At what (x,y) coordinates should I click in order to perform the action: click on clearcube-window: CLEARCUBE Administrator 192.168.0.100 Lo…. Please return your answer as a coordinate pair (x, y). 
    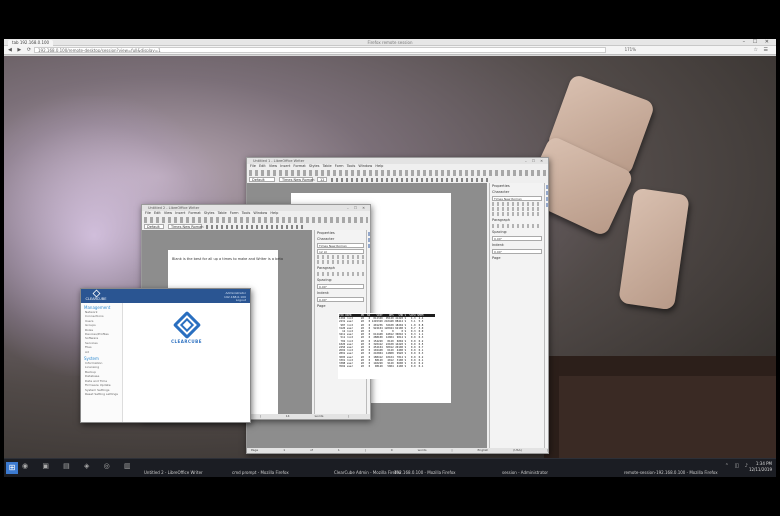
    Looking at the image, I should click on (165, 355).